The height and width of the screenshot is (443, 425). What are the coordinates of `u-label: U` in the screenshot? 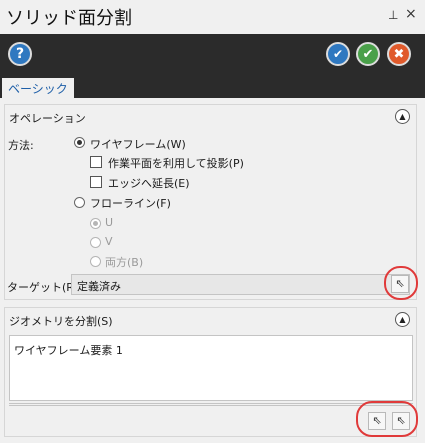 It's located at (109, 222).